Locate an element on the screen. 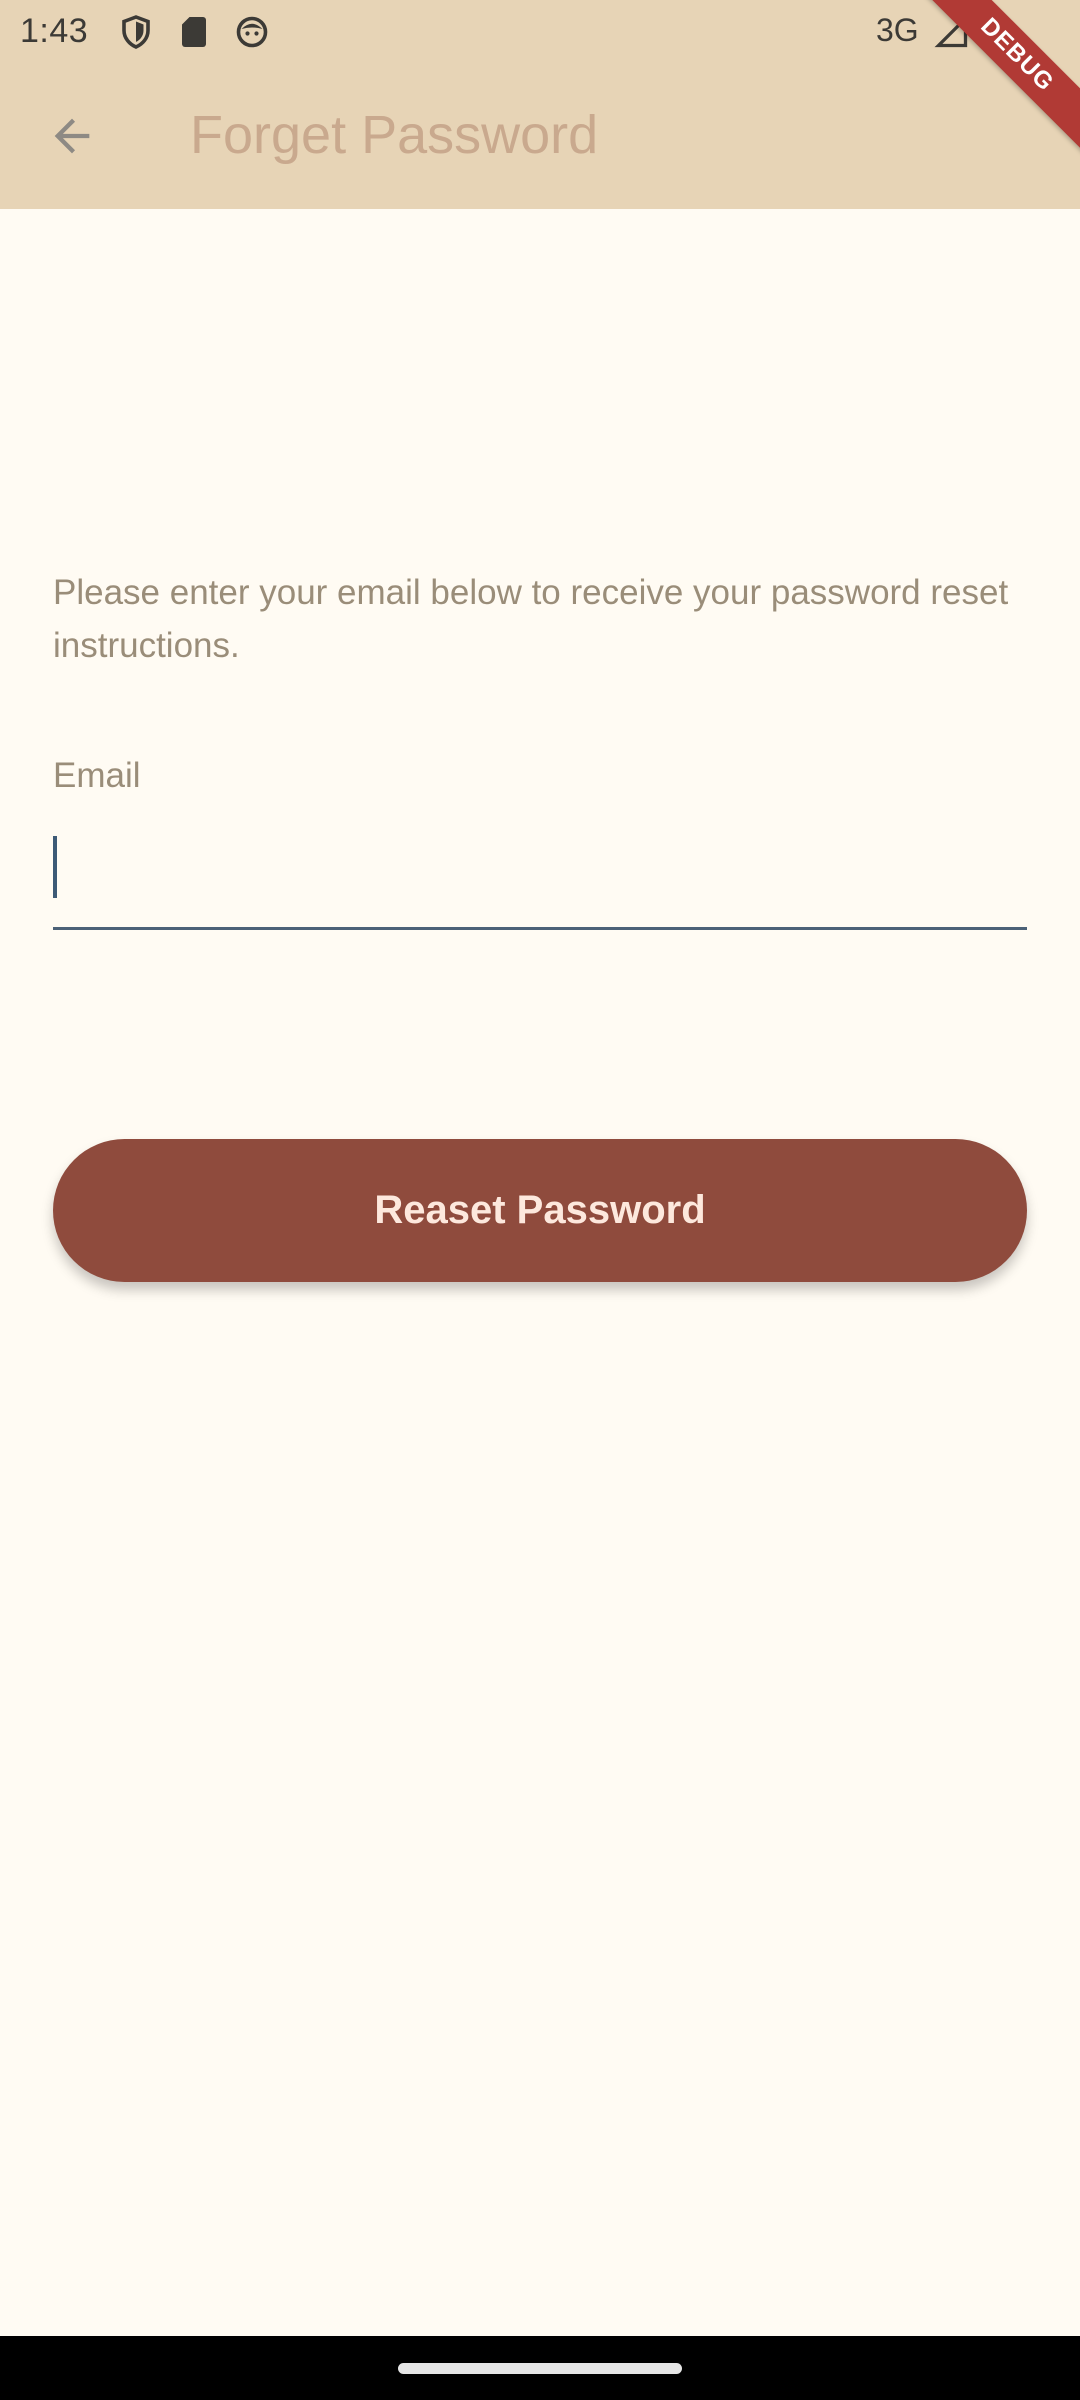  home-gesture-pill is located at coordinates (540, 2368).